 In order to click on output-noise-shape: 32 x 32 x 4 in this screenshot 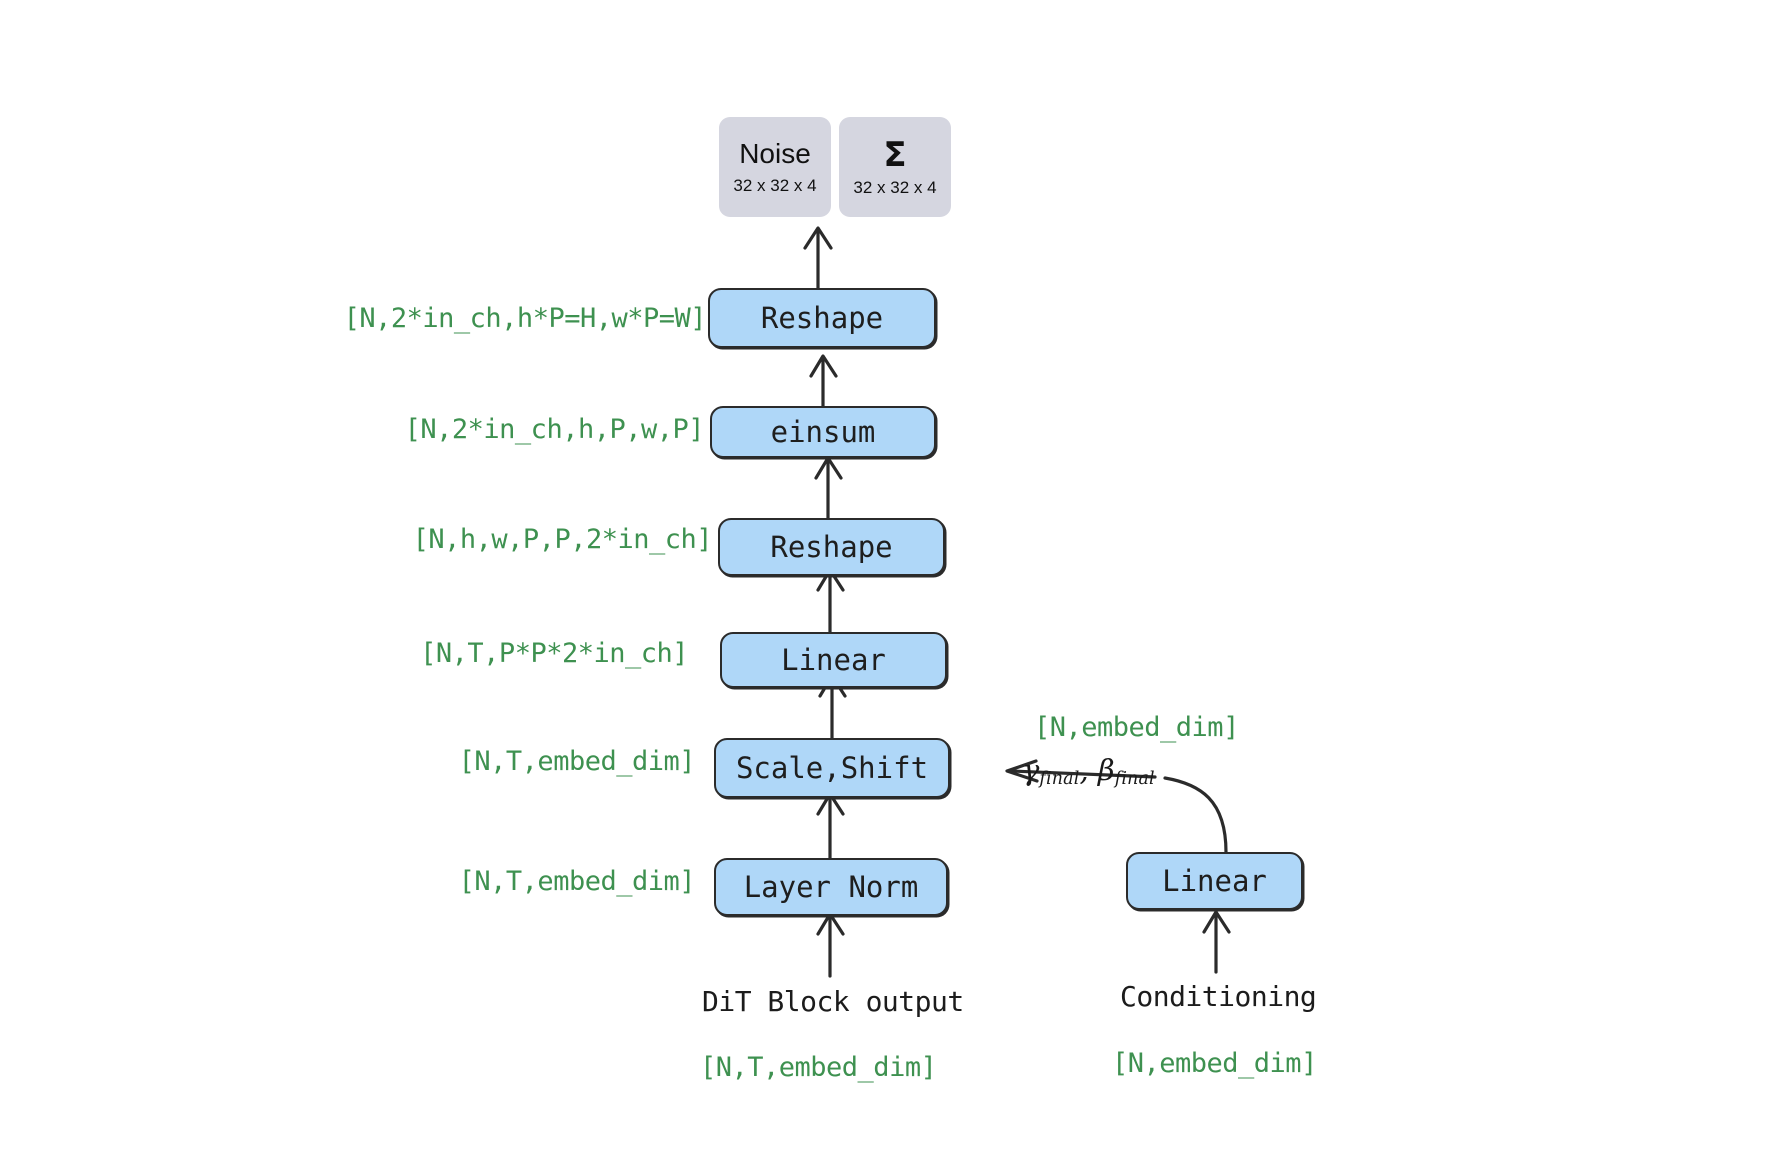, I will do `click(775, 185)`.